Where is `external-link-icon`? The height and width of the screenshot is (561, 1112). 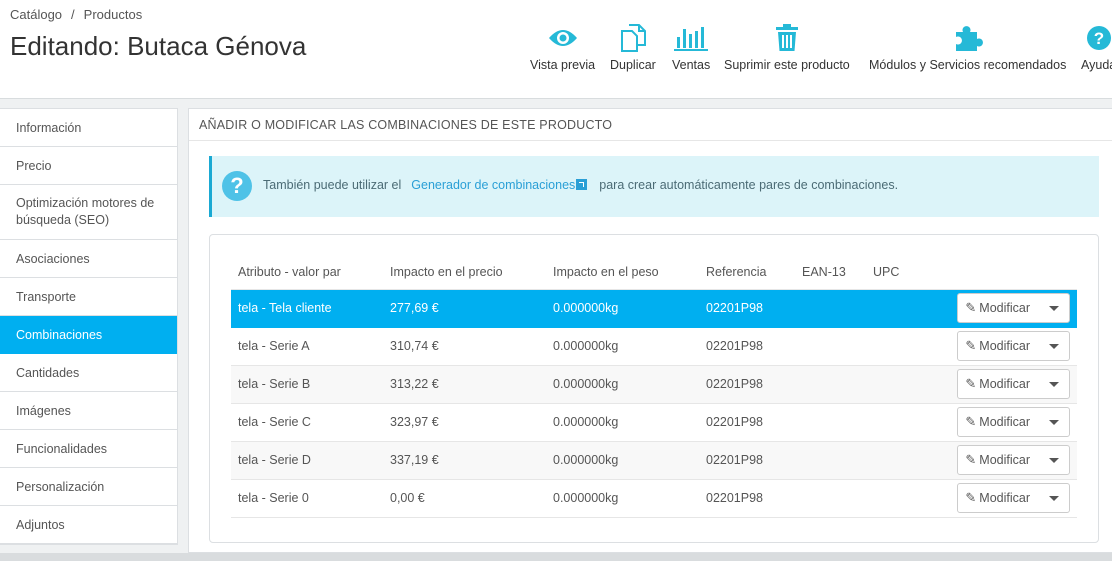 external-link-icon is located at coordinates (582, 184).